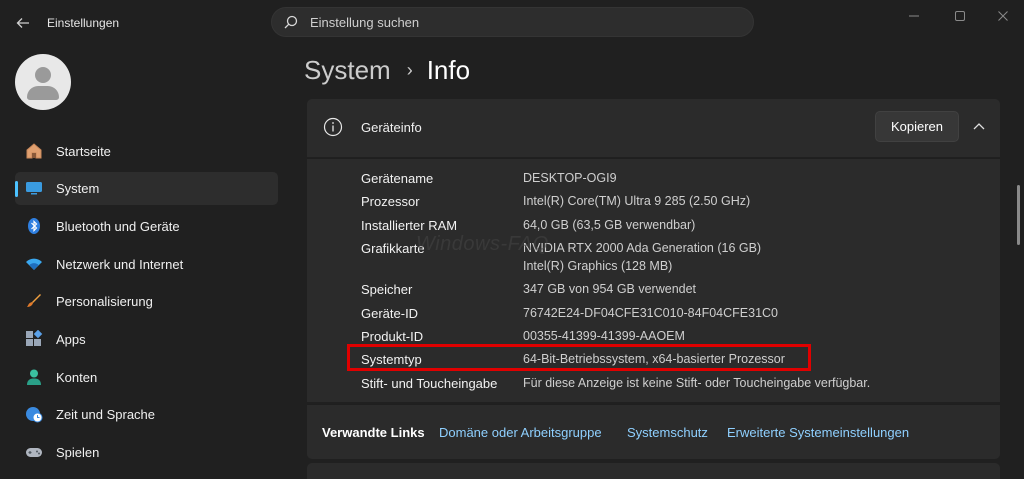 This screenshot has width=1024, height=479. What do you see at coordinates (34, 338) in the screenshot?
I see `apps-icon` at bounding box center [34, 338].